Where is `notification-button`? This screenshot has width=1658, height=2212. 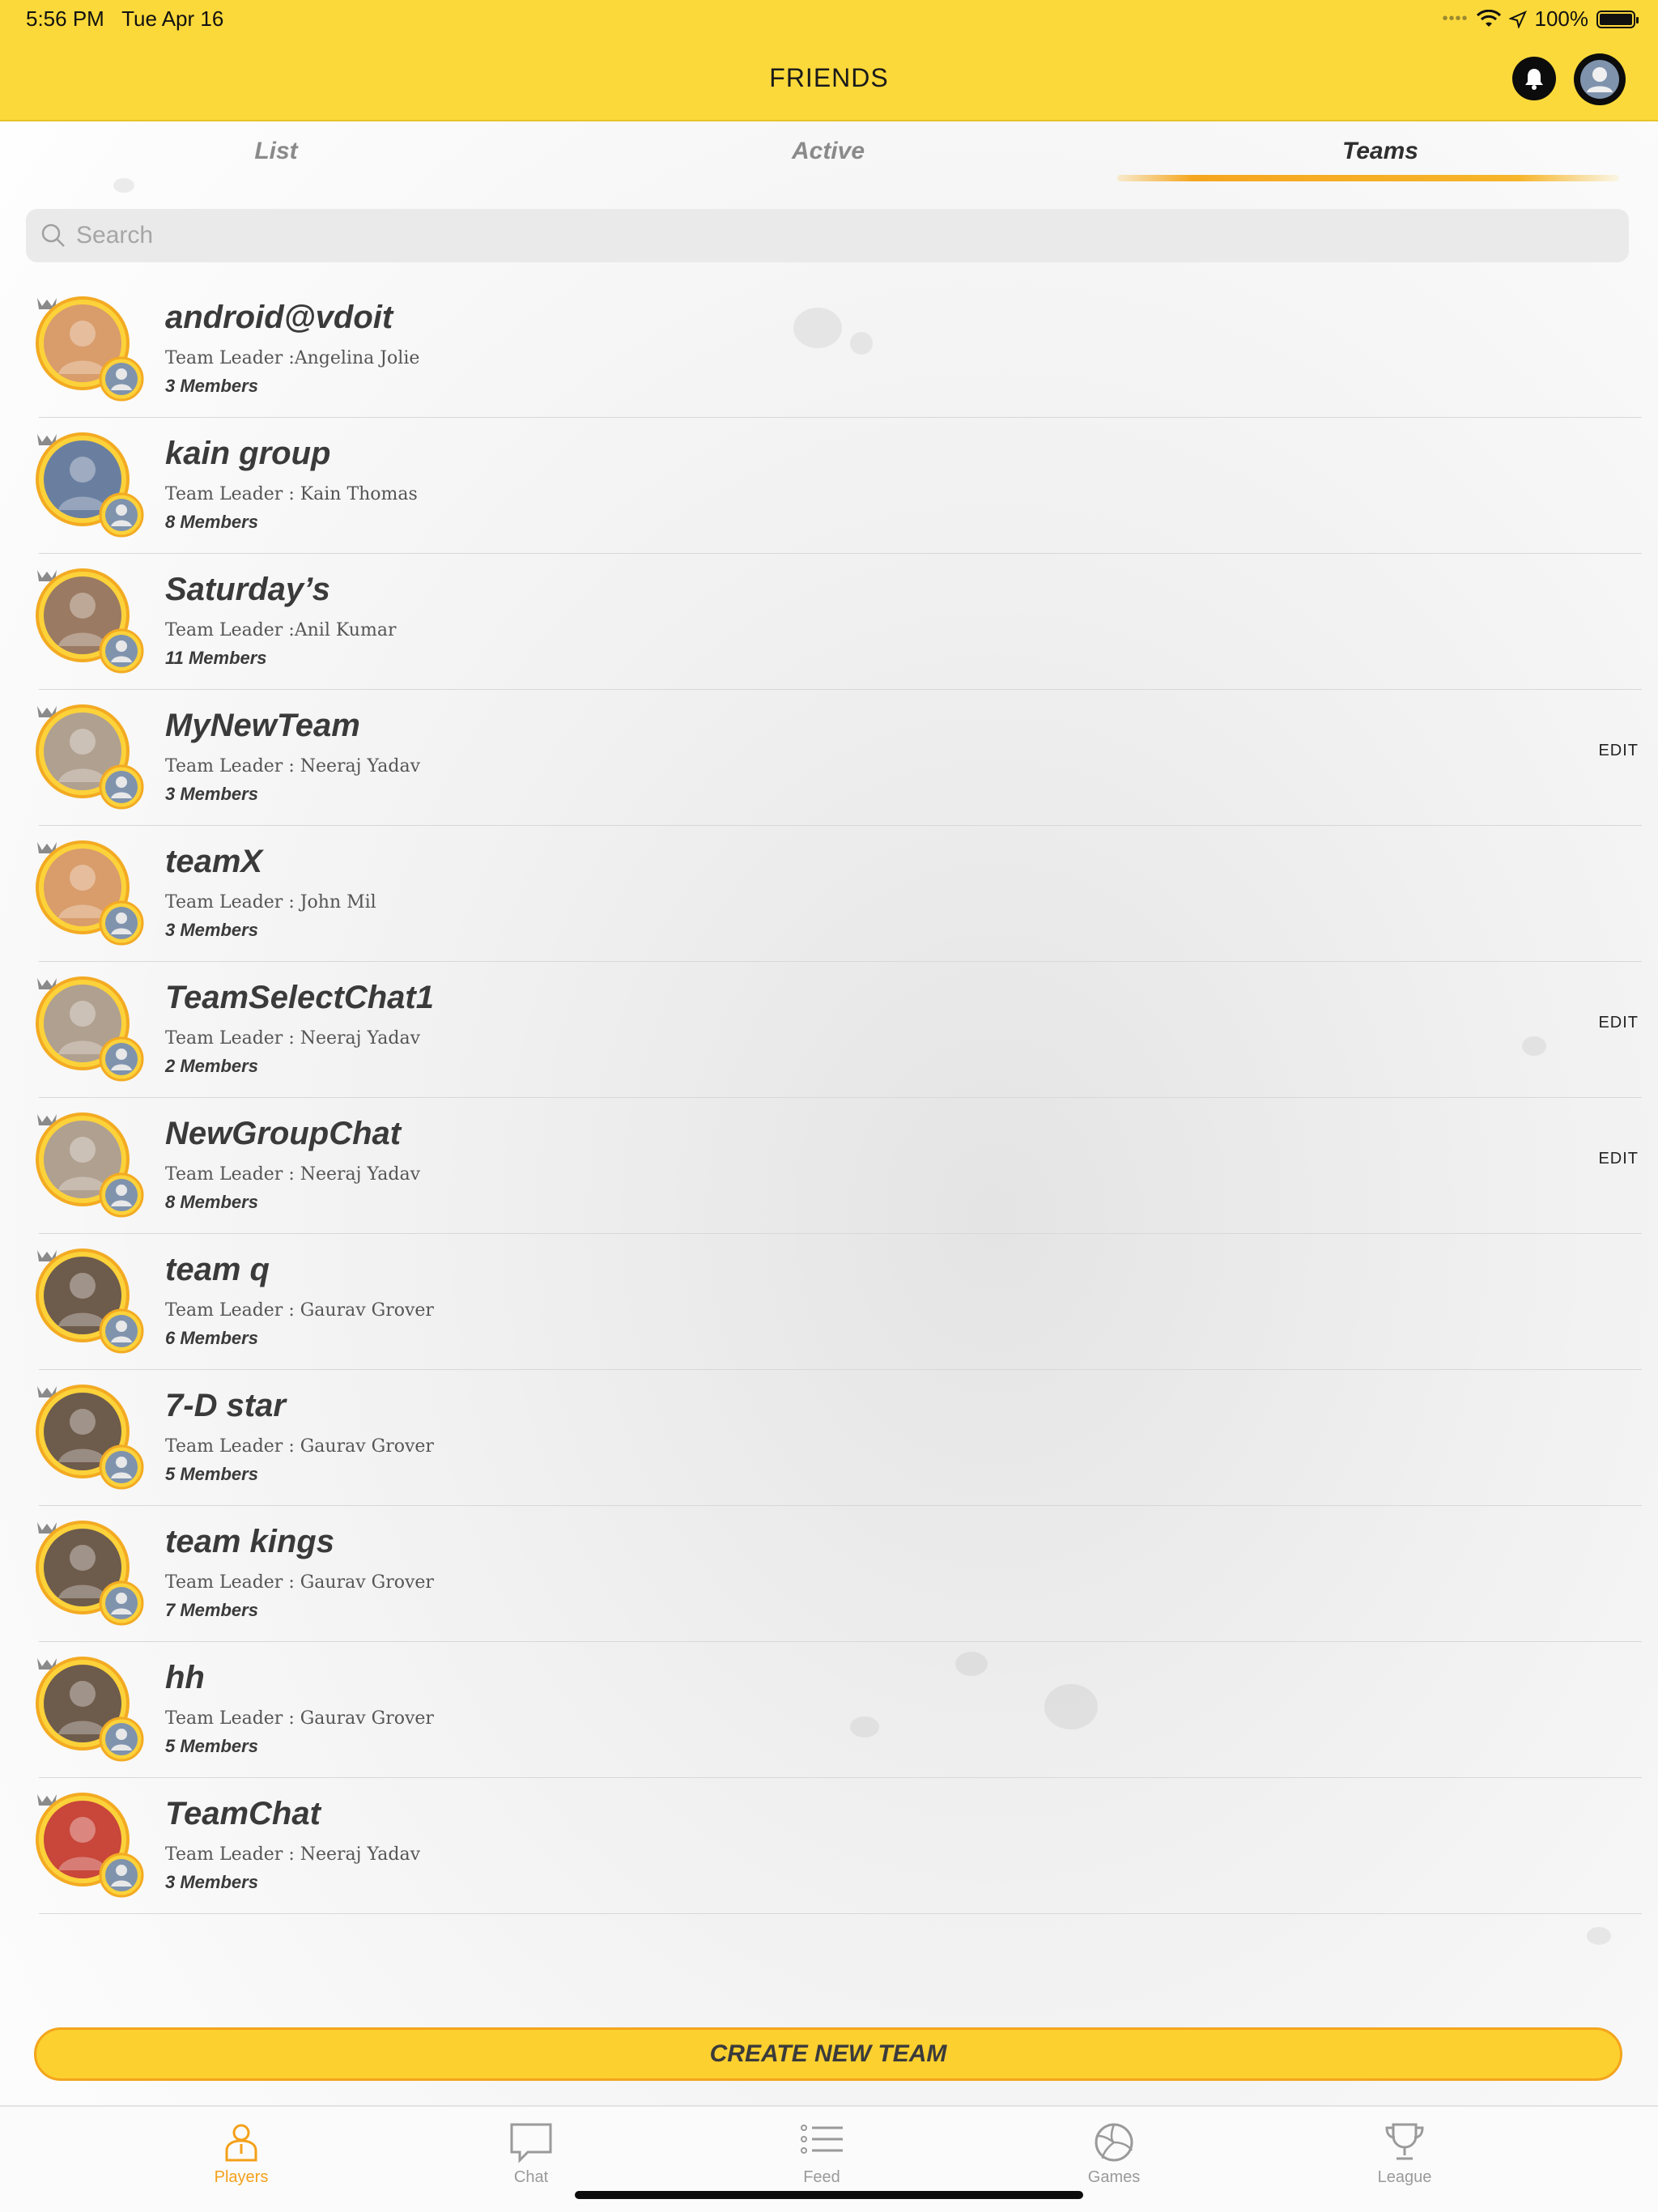
notification-button is located at coordinates (1534, 78).